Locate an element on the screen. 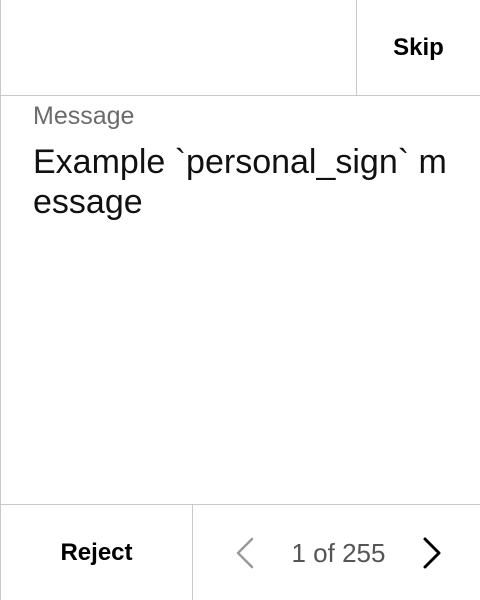 The width and height of the screenshot is (480, 600). pagination: 1 of 255 is located at coordinates (336, 552).